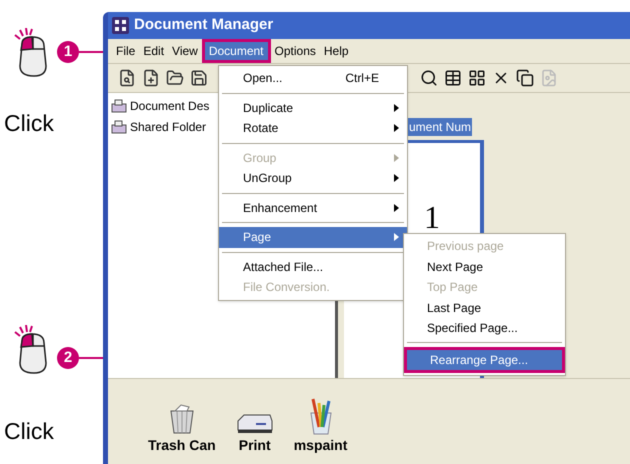  I want to click on page-number: 1, so click(432, 217).